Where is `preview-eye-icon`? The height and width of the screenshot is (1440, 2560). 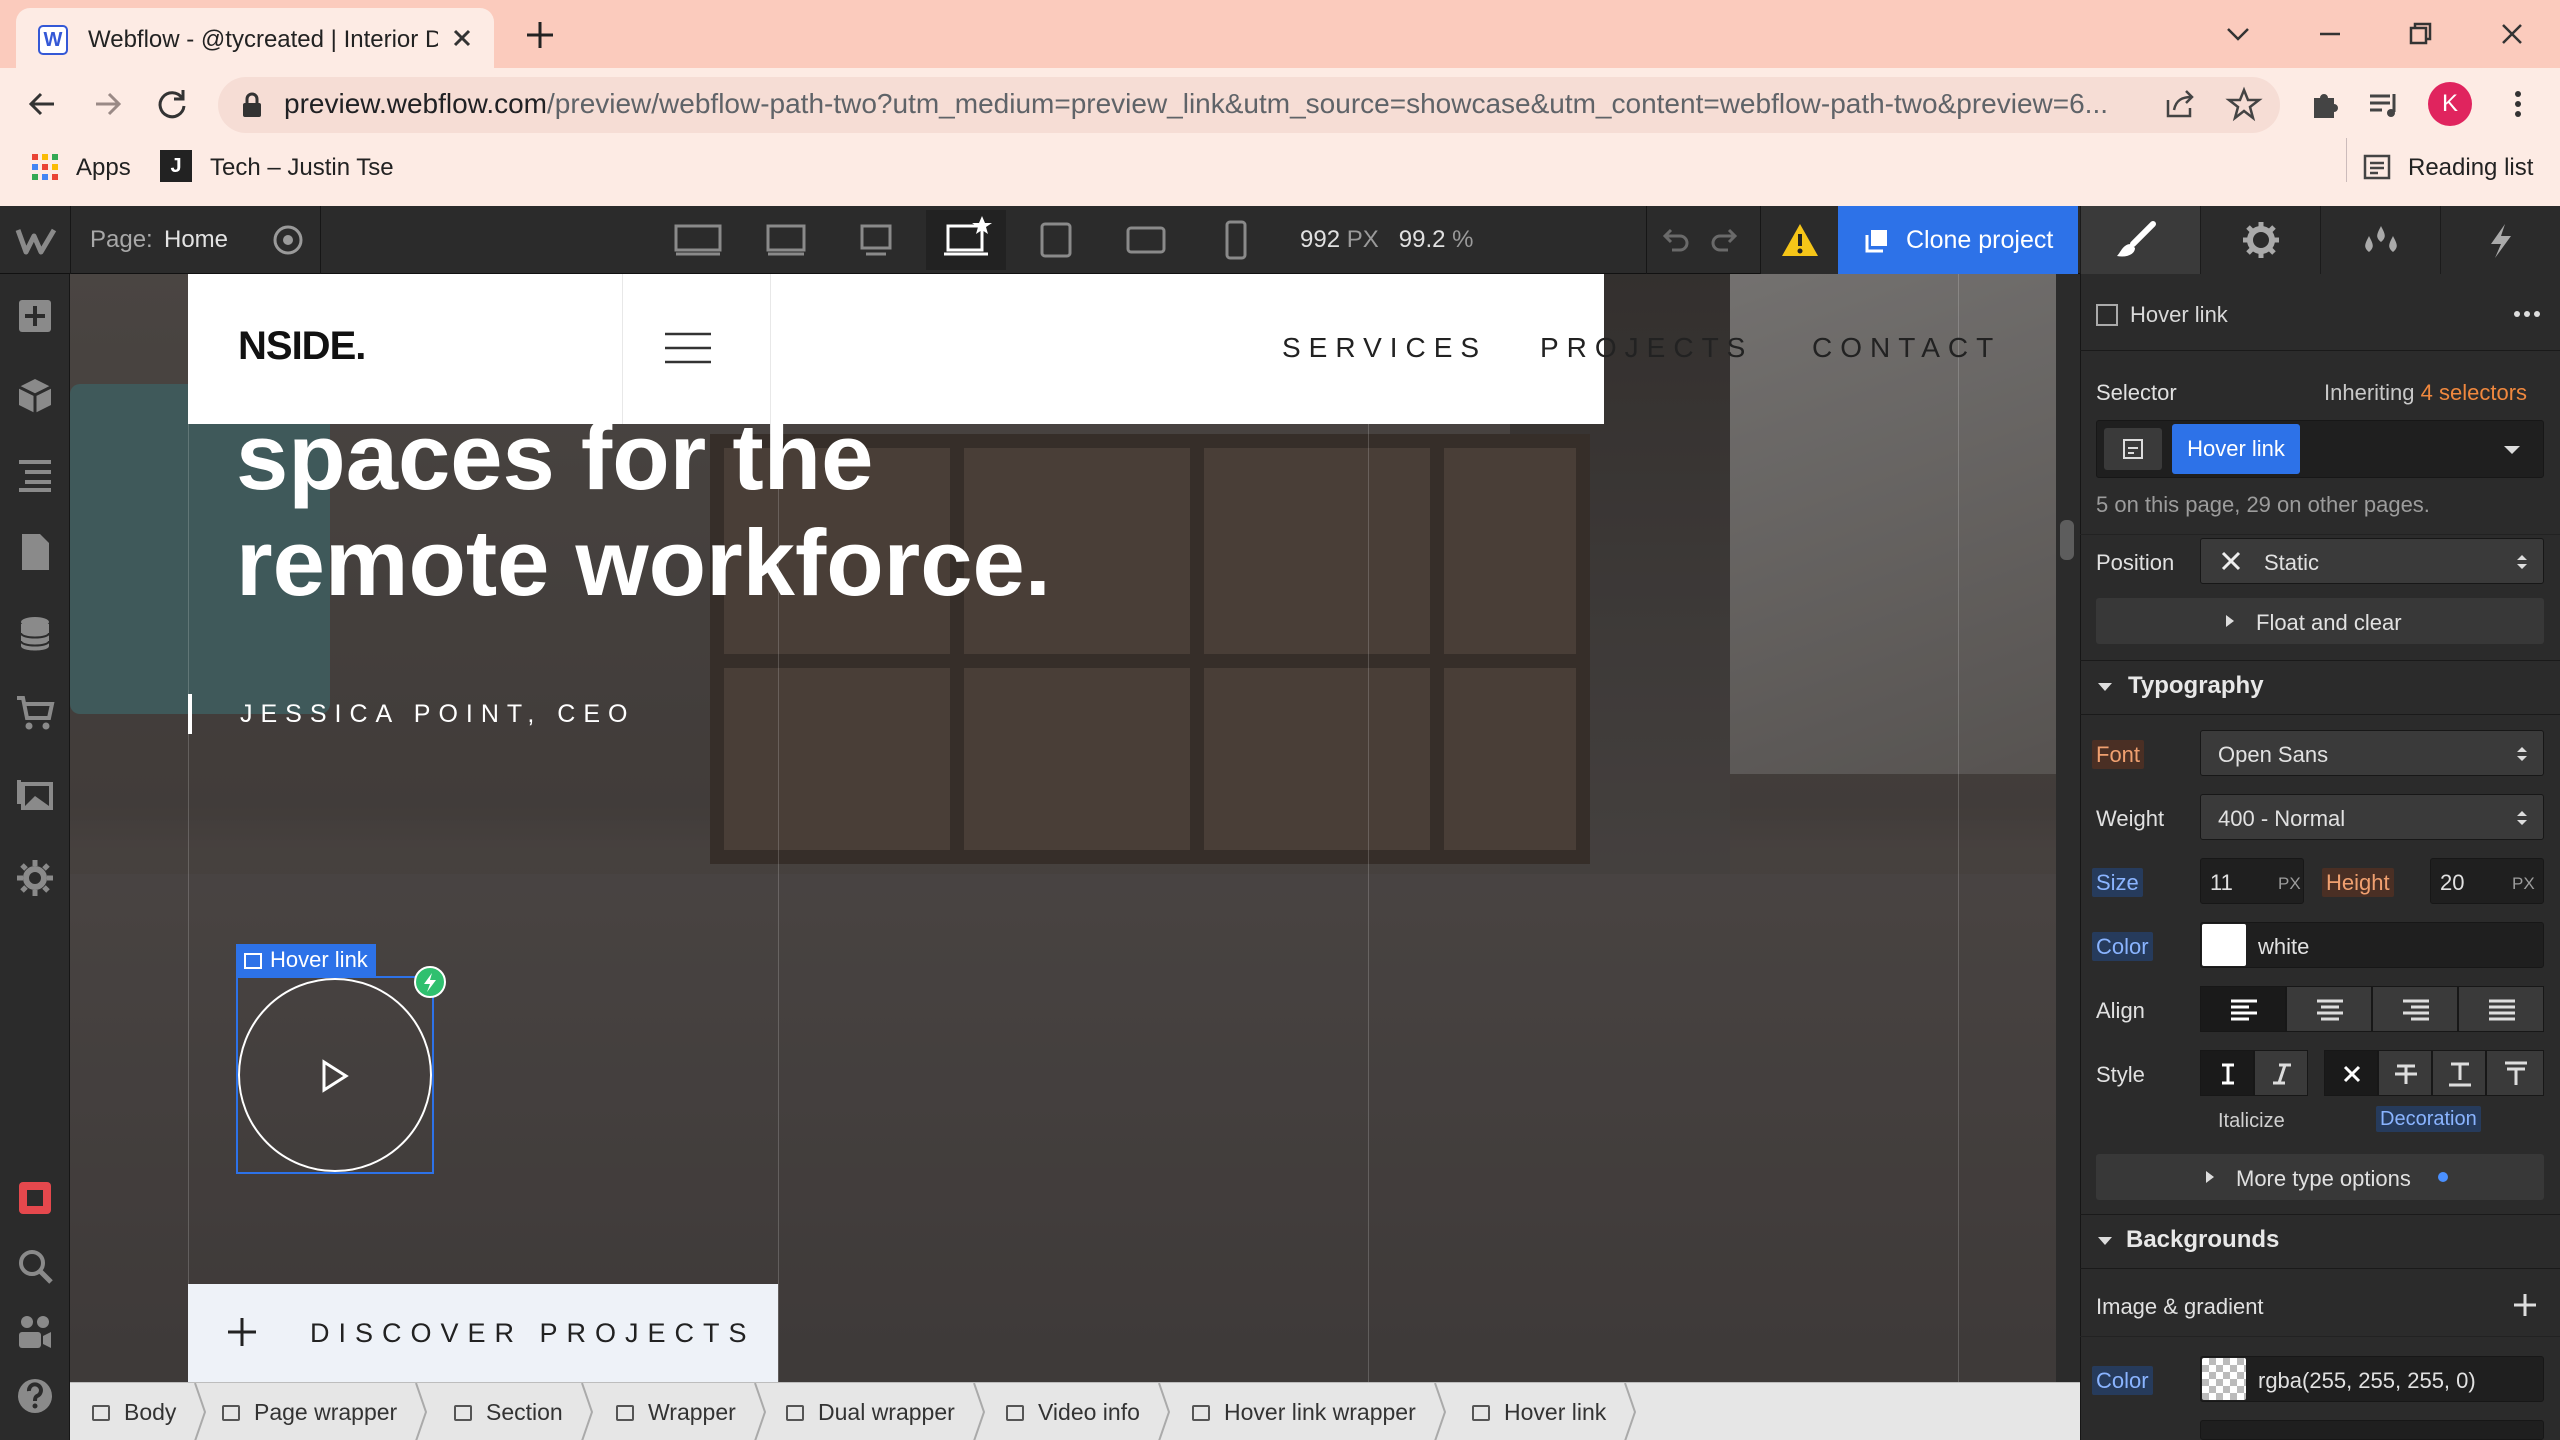 preview-eye-icon is located at coordinates (288, 240).